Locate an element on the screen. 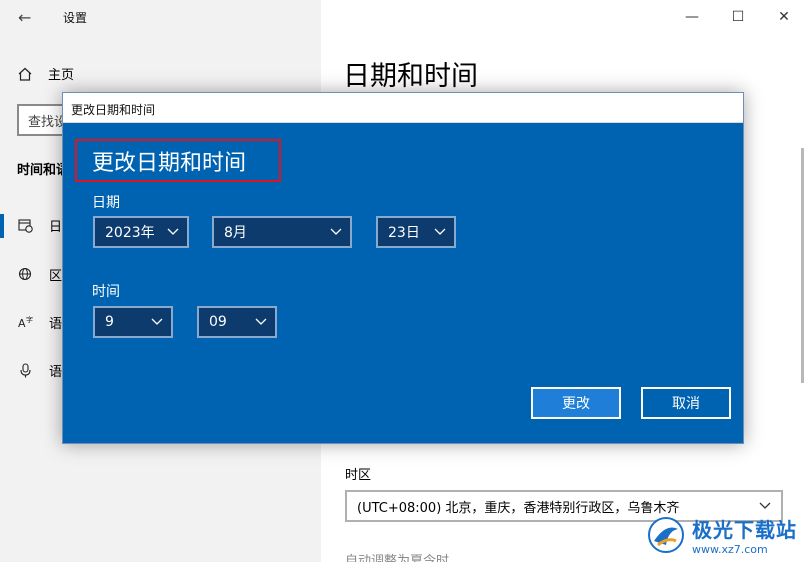 This screenshot has height=562, width=807. home-icon is located at coordinates (25, 74).